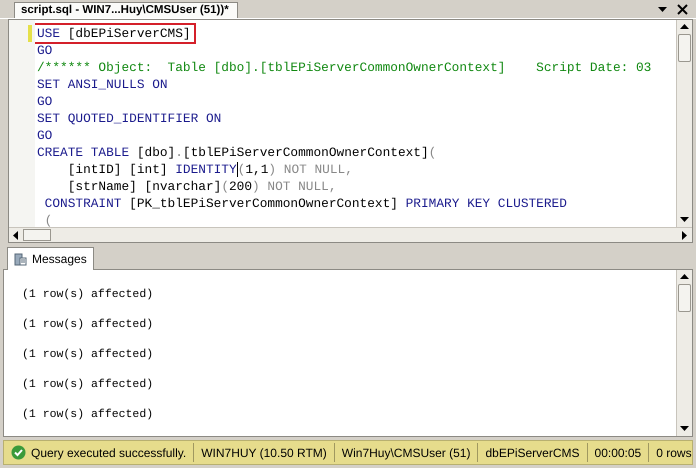 The width and height of the screenshot is (696, 468). I want to click on horizontal-scrollbar, so click(350, 234).